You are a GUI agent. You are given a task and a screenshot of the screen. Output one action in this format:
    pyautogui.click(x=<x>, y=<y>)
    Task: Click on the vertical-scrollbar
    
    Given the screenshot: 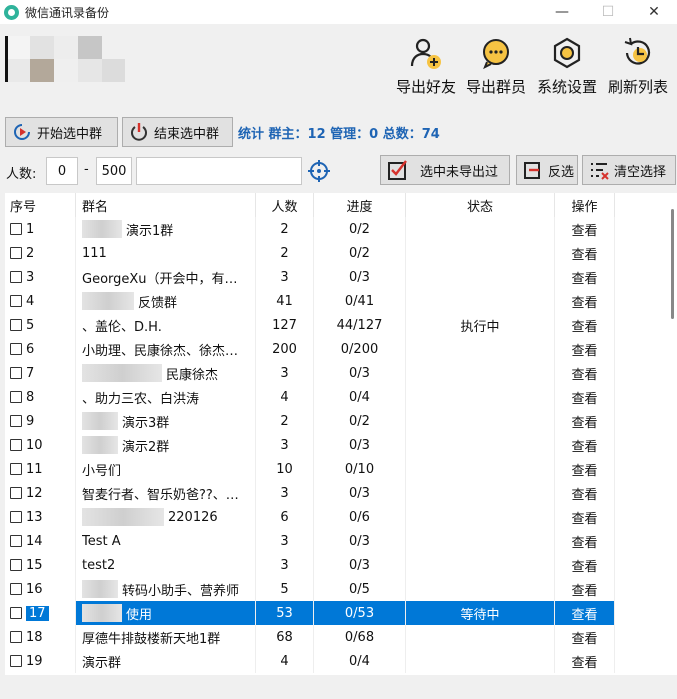 What is the action you would take?
    pyautogui.click(x=672, y=434)
    